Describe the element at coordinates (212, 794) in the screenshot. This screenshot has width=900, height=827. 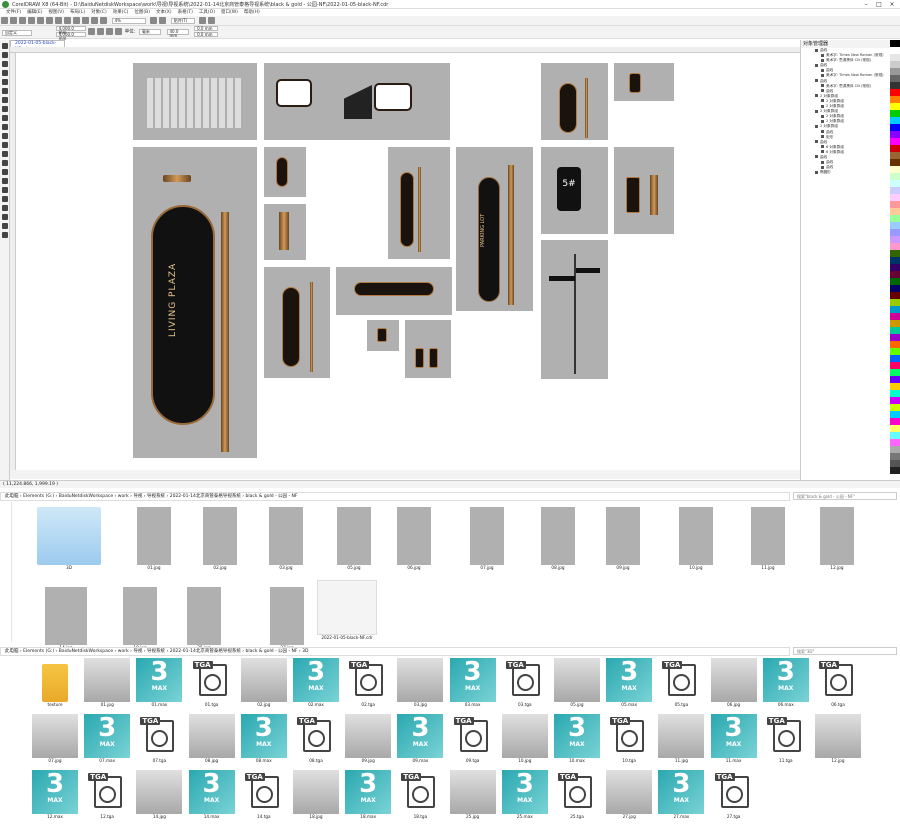
I see `max-file-item: 3 MAX 14.max` at that location.